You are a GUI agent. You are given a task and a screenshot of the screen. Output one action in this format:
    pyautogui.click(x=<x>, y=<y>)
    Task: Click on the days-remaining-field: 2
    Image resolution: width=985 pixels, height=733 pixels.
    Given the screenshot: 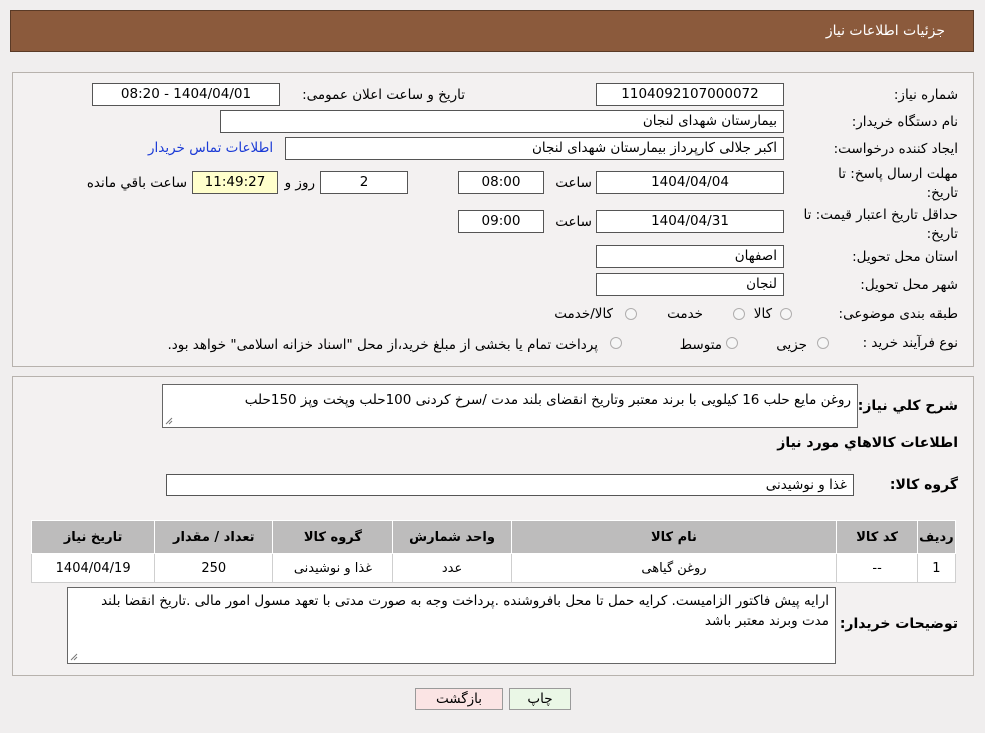 What is the action you would take?
    pyautogui.click(x=364, y=182)
    